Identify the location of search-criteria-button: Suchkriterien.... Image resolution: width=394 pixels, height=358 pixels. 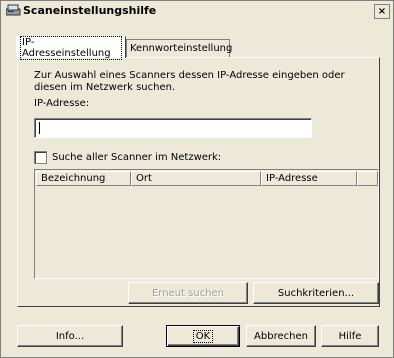
(316, 293).